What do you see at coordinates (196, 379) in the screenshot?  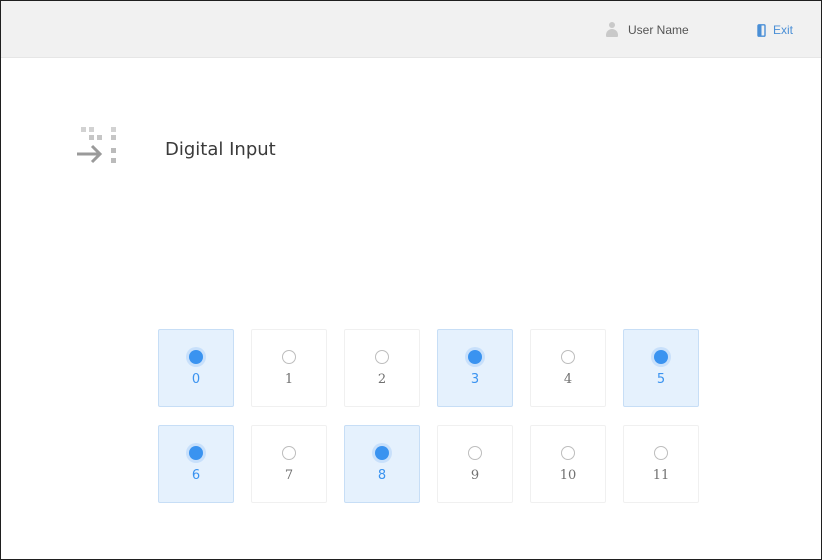 I see `input-number-label: 0` at bounding box center [196, 379].